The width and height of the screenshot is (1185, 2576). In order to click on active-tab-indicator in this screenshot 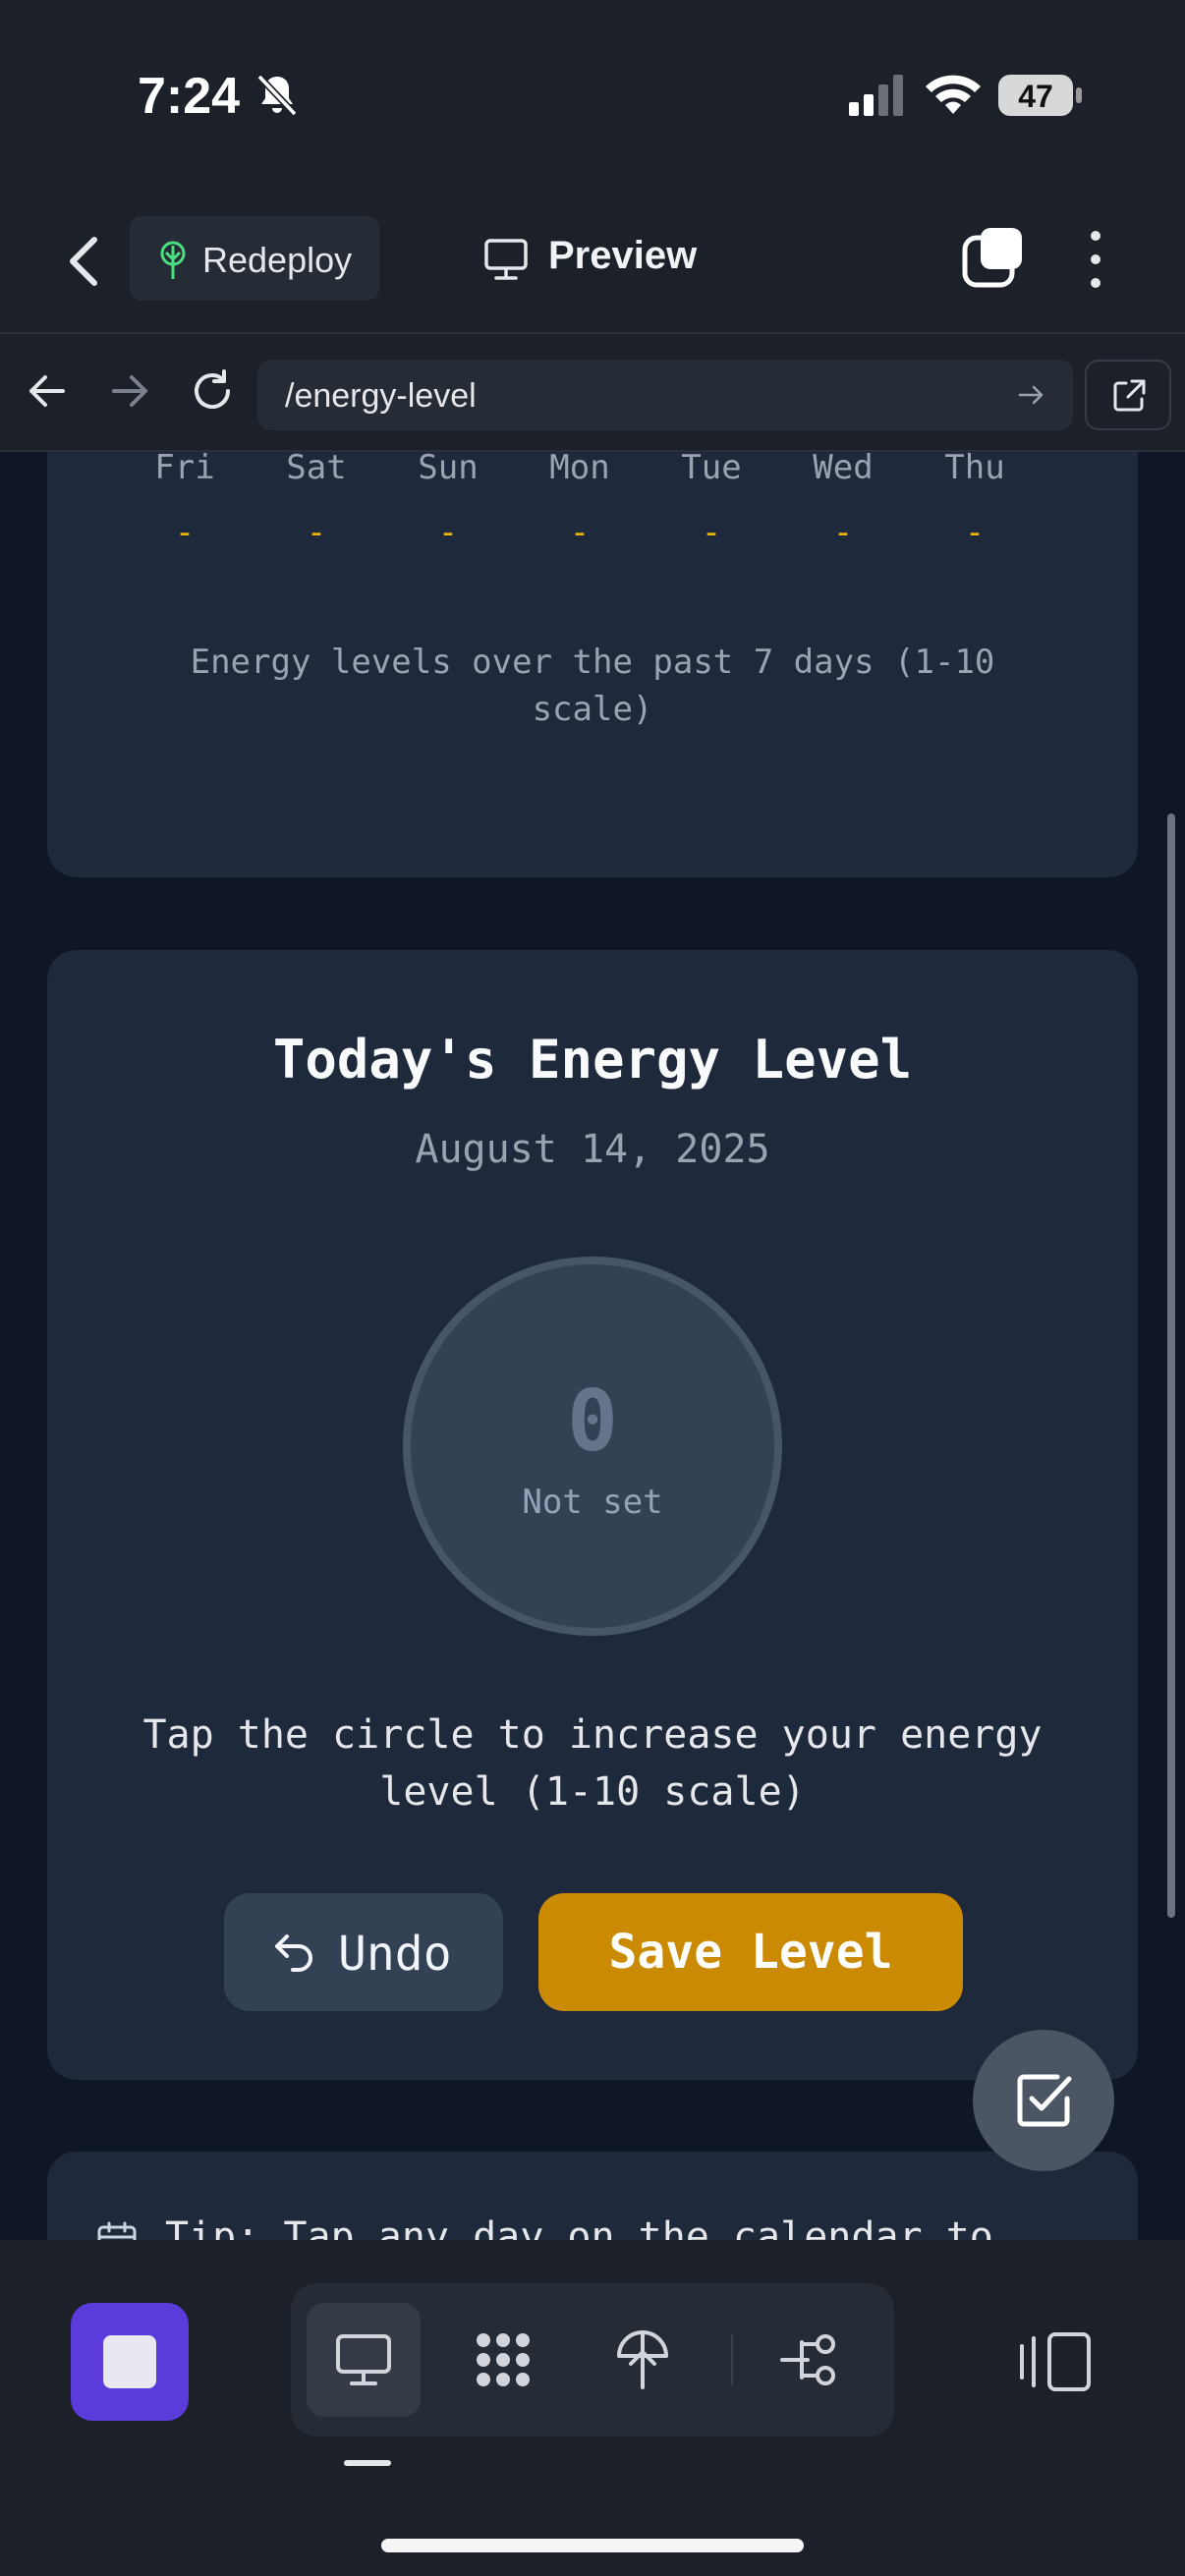, I will do `click(368, 2463)`.